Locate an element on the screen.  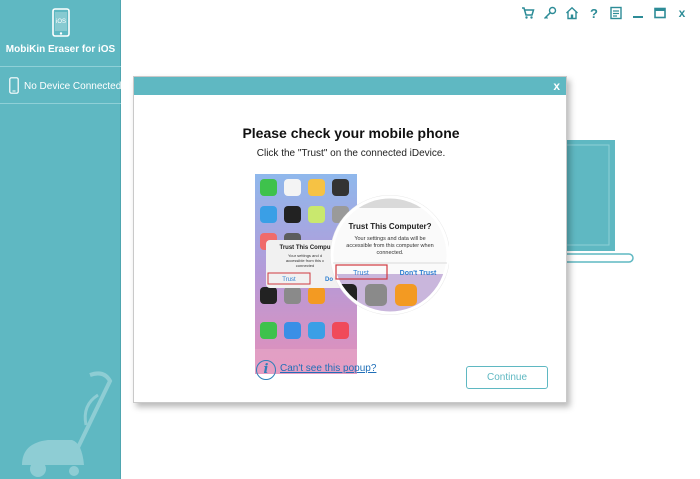
maximize-icon is located at coordinates (660, 13).